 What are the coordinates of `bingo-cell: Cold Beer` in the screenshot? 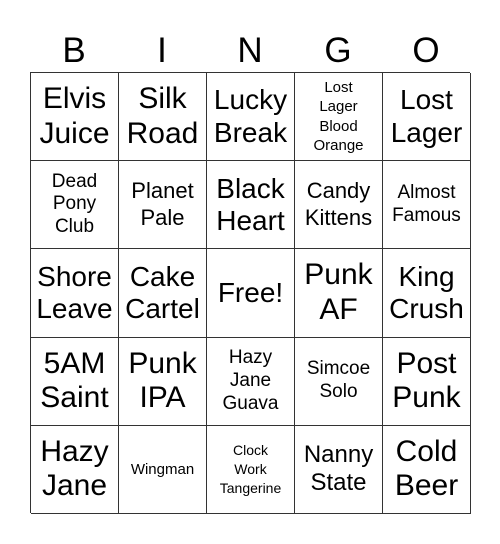 It's located at (427, 469).